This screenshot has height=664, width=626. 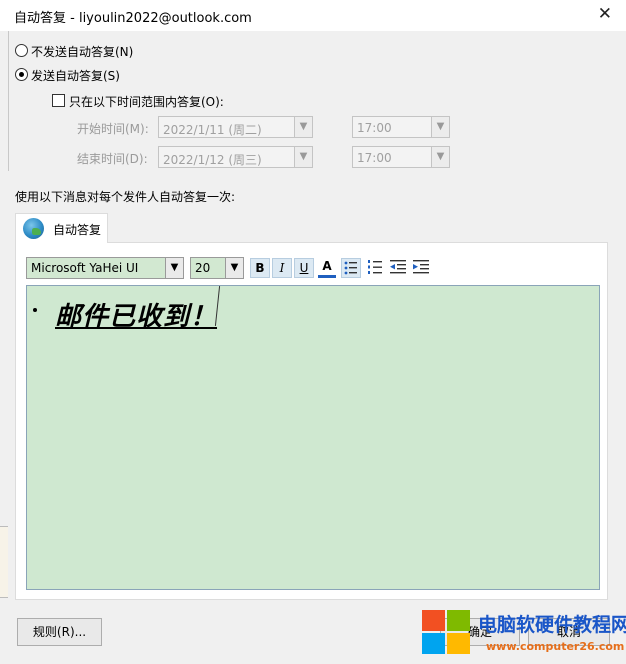 I want to click on window-title: 自动答复 - liyoulin2022@outlook.com, so click(x=133, y=18).